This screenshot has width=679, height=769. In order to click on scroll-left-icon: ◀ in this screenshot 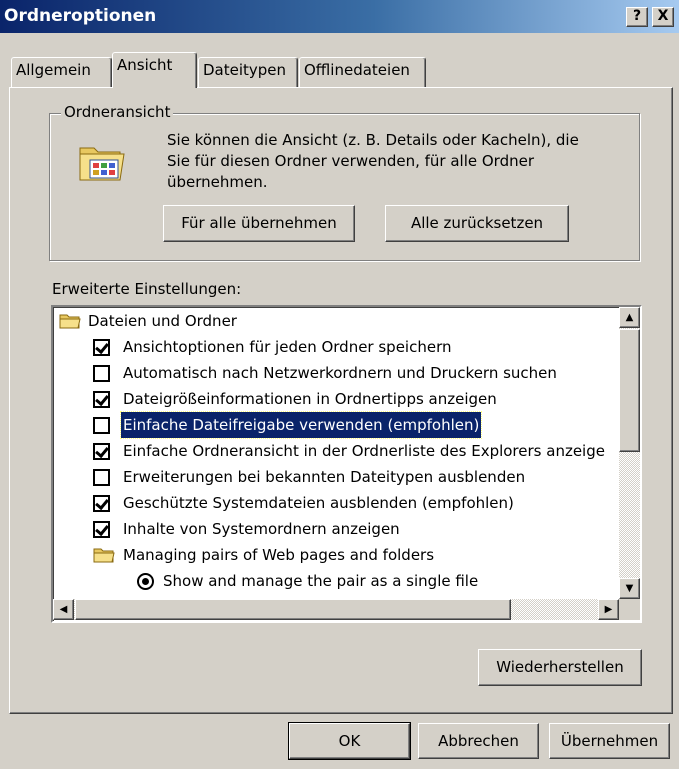, I will do `click(63, 609)`.